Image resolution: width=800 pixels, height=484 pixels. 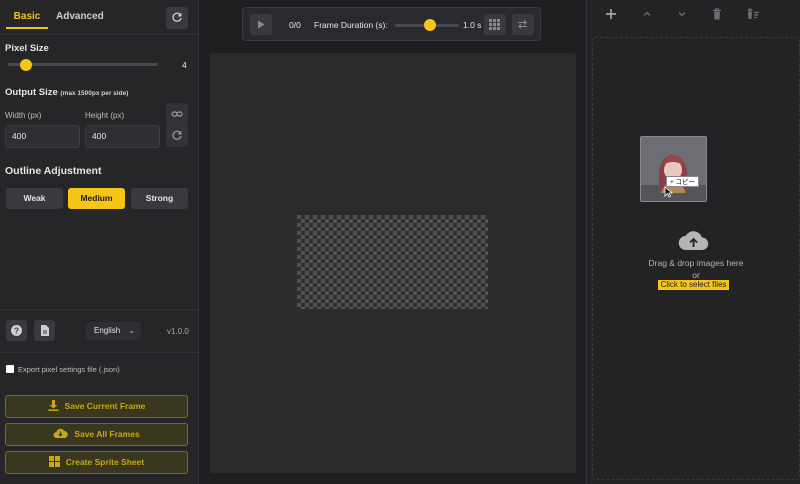 What do you see at coordinates (53, 406) in the screenshot?
I see `download-icon` at bounding box center [53, 406].